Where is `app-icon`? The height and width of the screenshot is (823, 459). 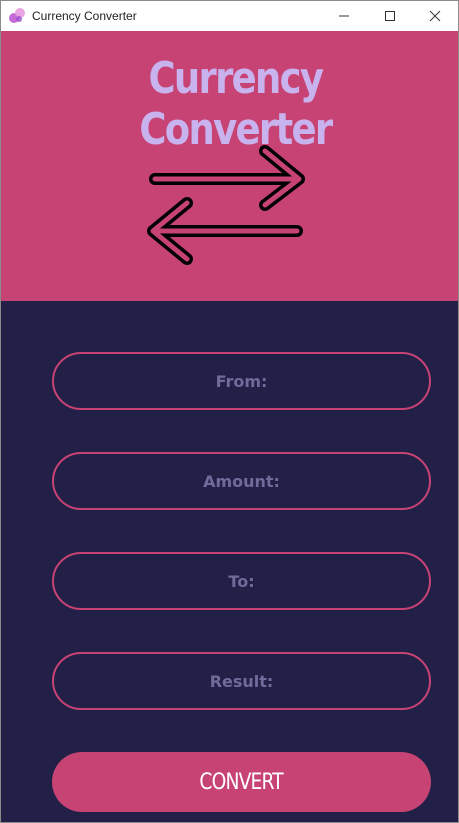
app-icon is located at coordinates (17, 15).